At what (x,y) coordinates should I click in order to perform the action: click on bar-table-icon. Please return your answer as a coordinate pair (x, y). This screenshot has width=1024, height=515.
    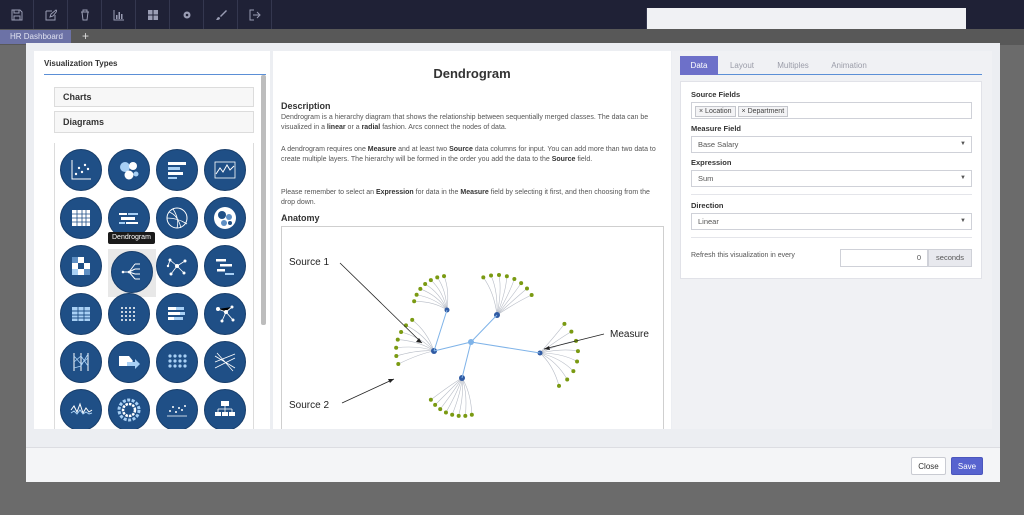
    Looking at the image, I should click on (177, 170).